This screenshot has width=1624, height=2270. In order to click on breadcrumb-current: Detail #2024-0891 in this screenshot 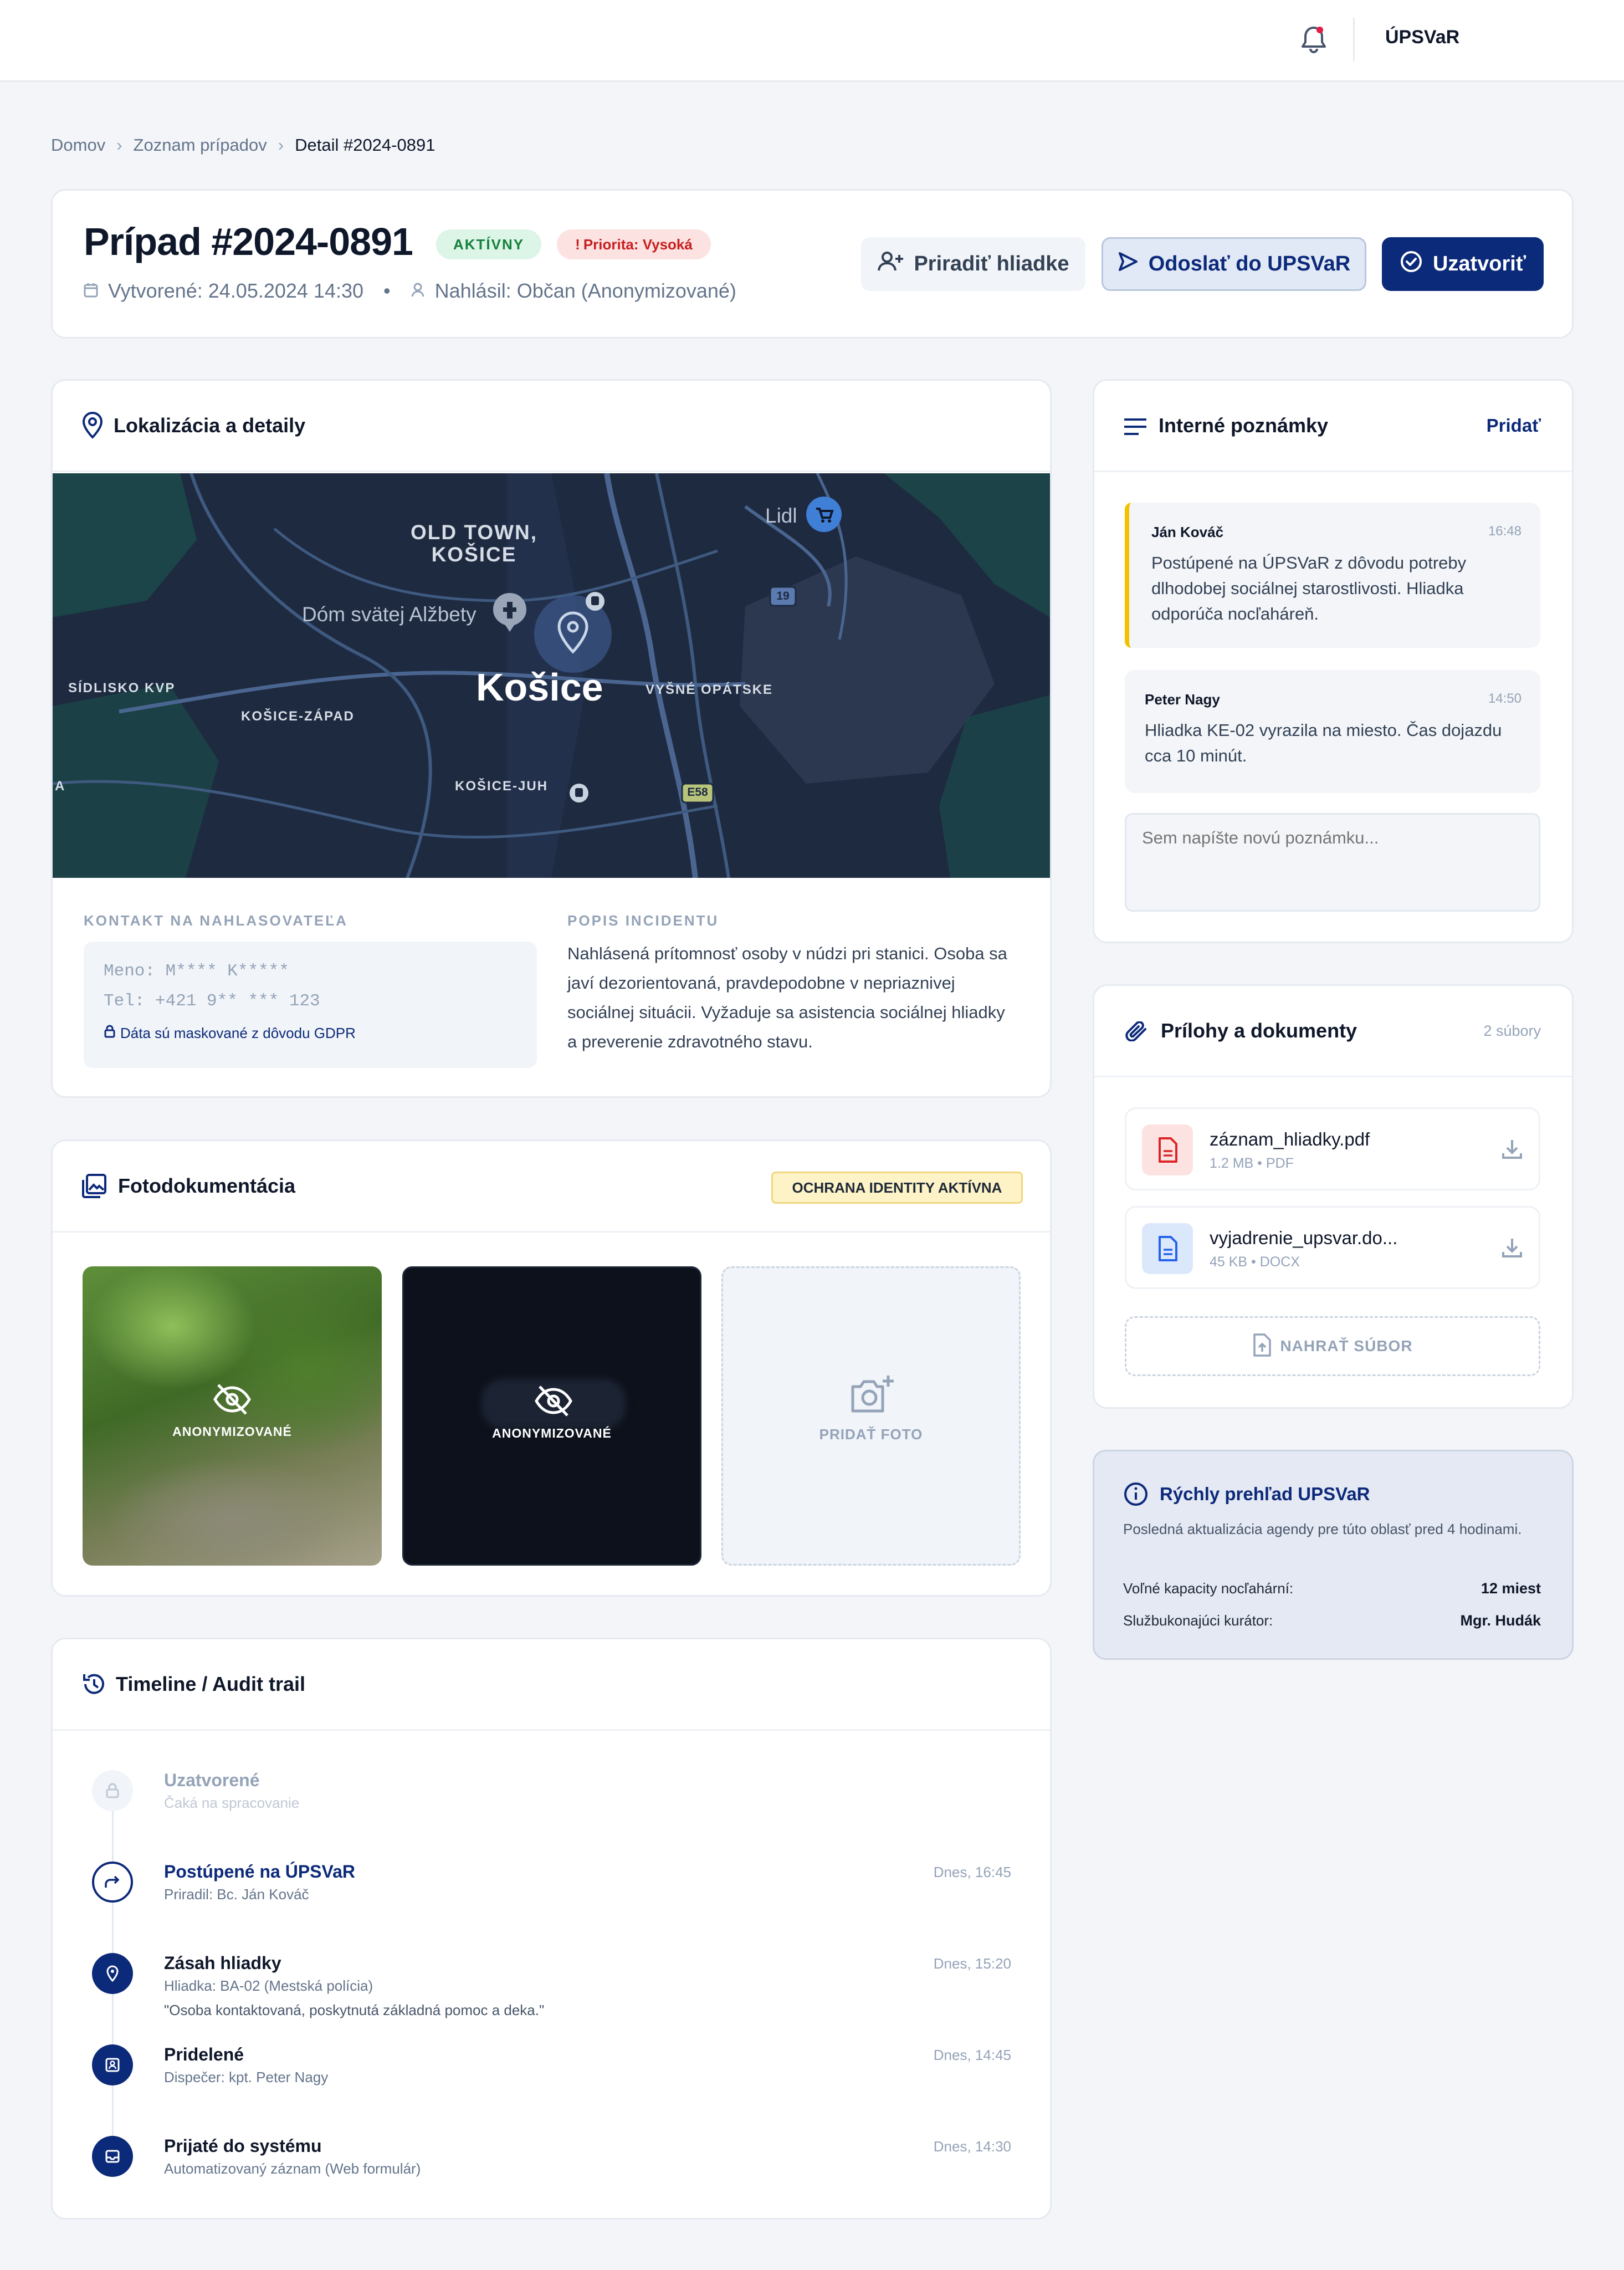, I will do `click(366, 145)`.